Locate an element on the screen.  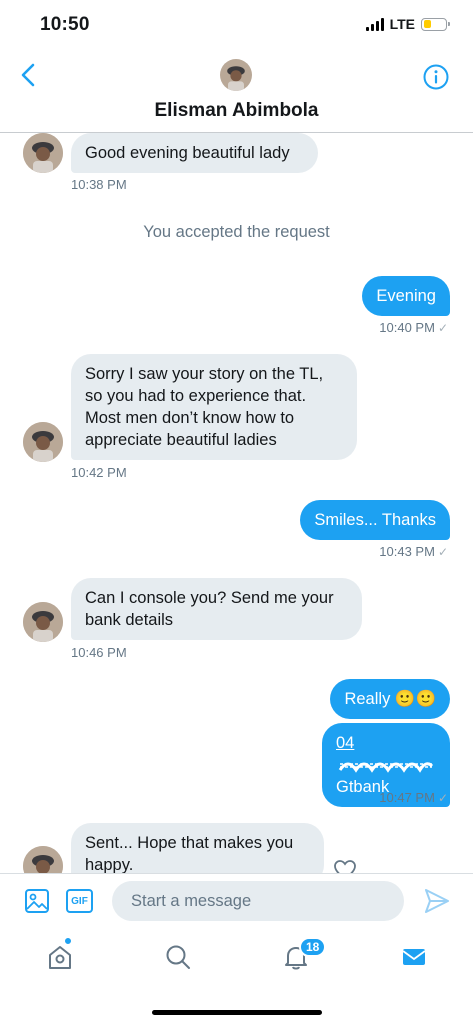
message-bubble-outgoing: Smiles... Thanks is located at coordinates (375, 520).